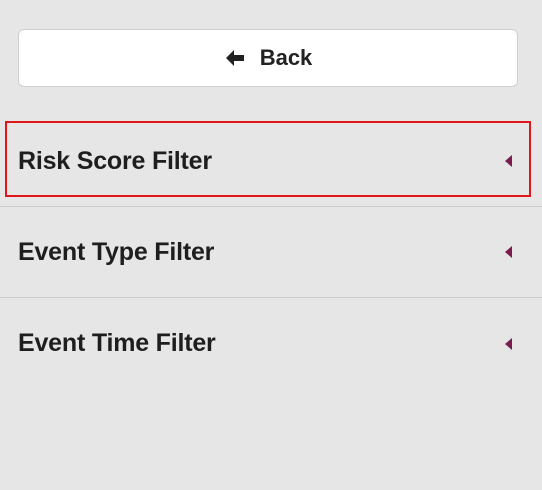 The image size is (542, 490). I want to click on menu-item-label: Event Type Filter, so click(116, 251).